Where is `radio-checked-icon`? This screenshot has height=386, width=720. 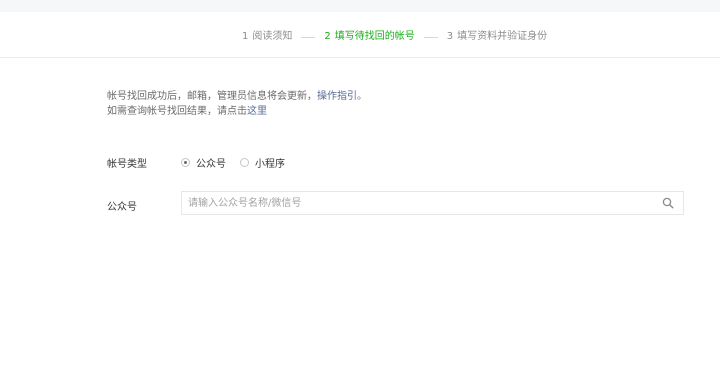 radio-checked-icon is located at coordinates (185, 162).